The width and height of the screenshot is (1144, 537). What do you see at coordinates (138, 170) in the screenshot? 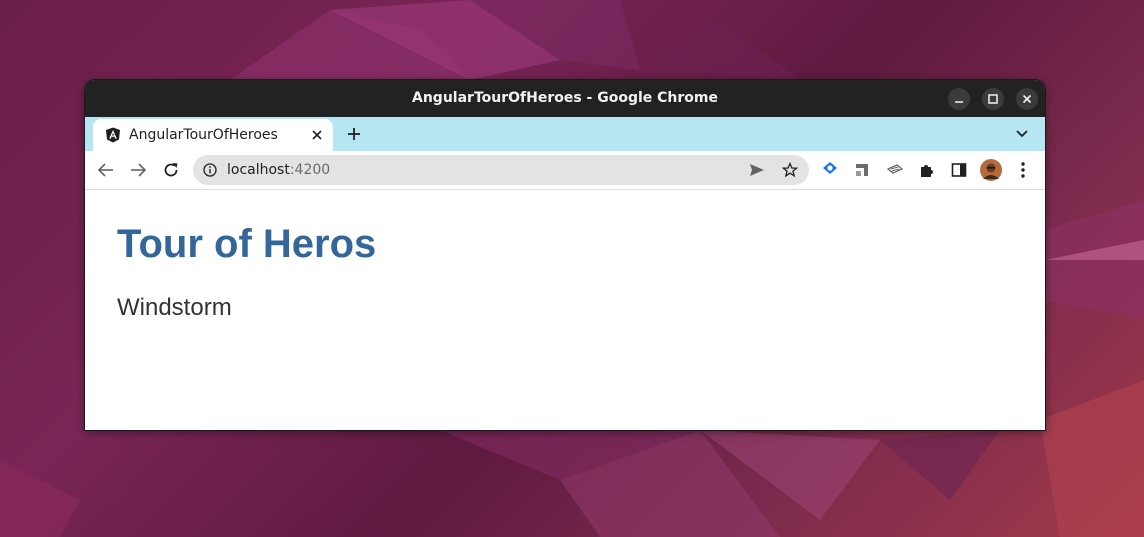
I see `forward-arrow-icon` at bounding box center [138, 170].